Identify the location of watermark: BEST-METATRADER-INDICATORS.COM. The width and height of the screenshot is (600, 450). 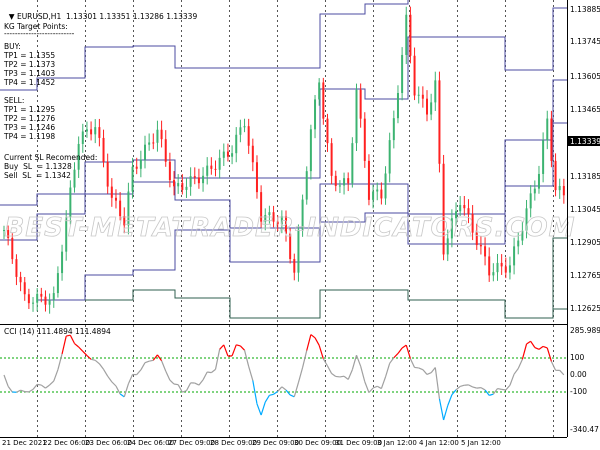
(290, 228).